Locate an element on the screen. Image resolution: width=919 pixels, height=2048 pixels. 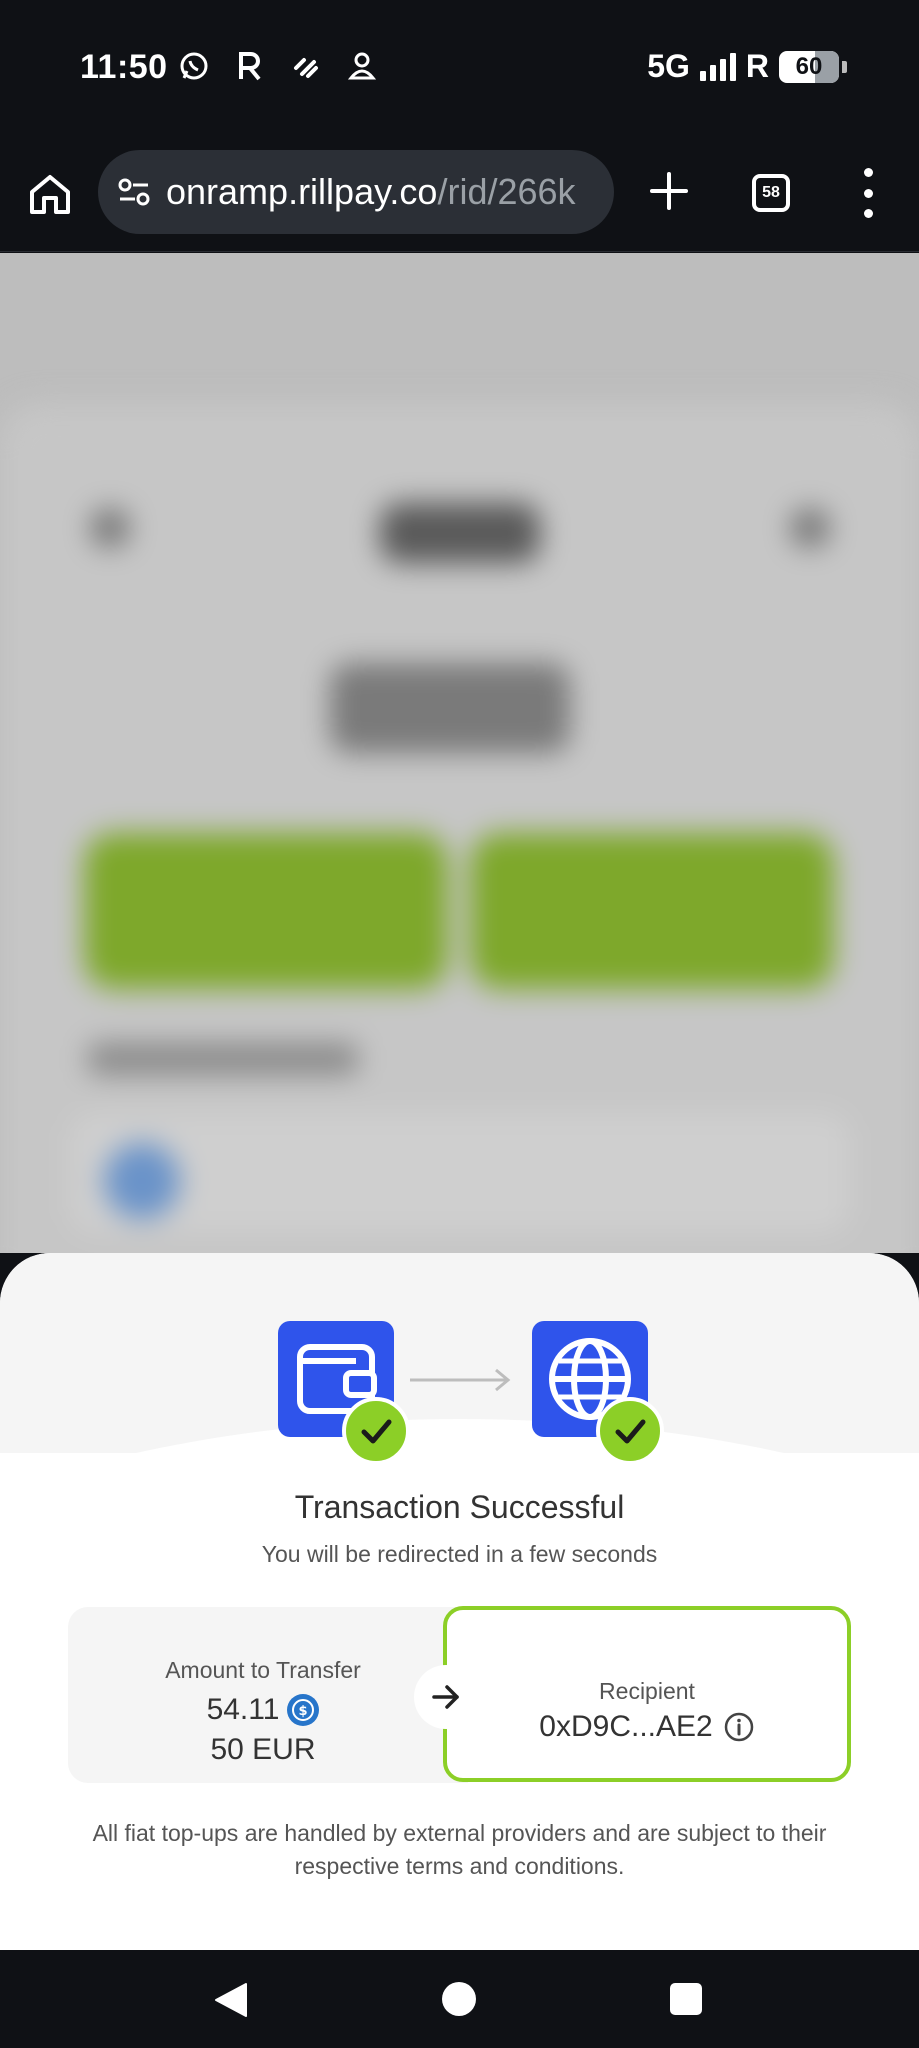
status-bar: 11:50 5G R 60 is located at coordinates (459, 70).